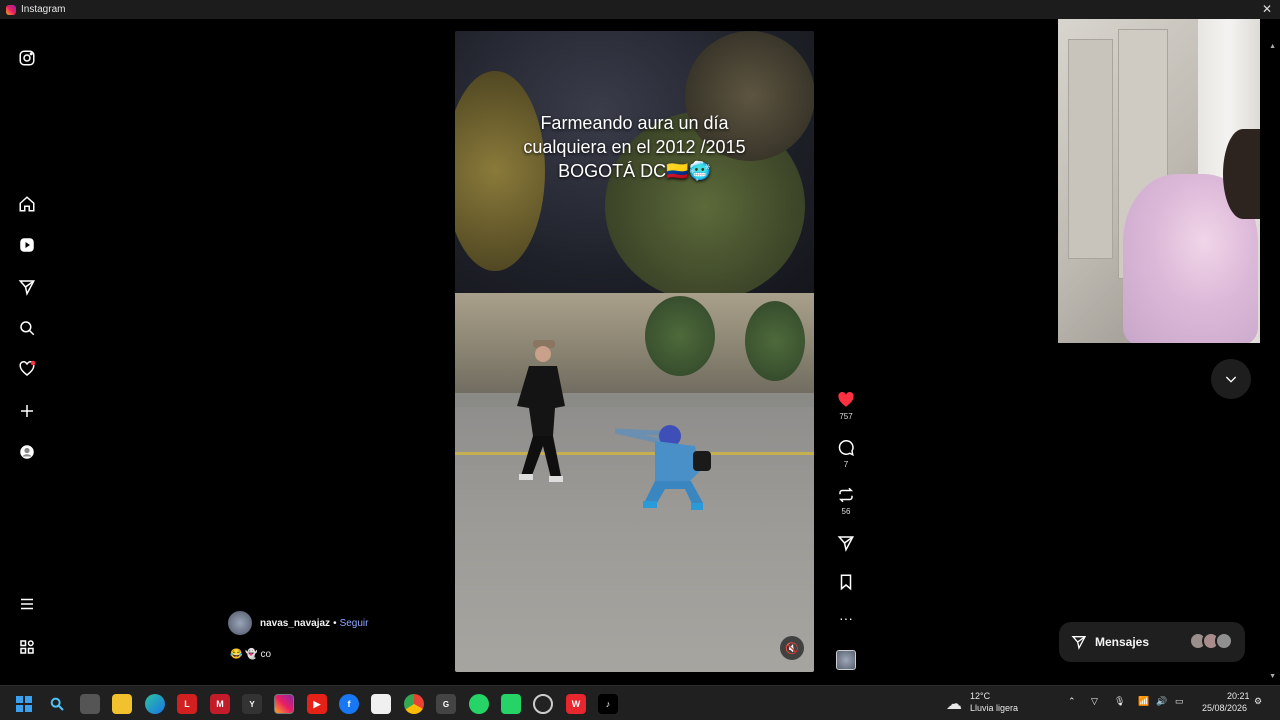 This screenshot has width=1280, height=720. Describe the element at coordinates (846, 464) in the screenshot. I see `comment-count: 7` at that location.